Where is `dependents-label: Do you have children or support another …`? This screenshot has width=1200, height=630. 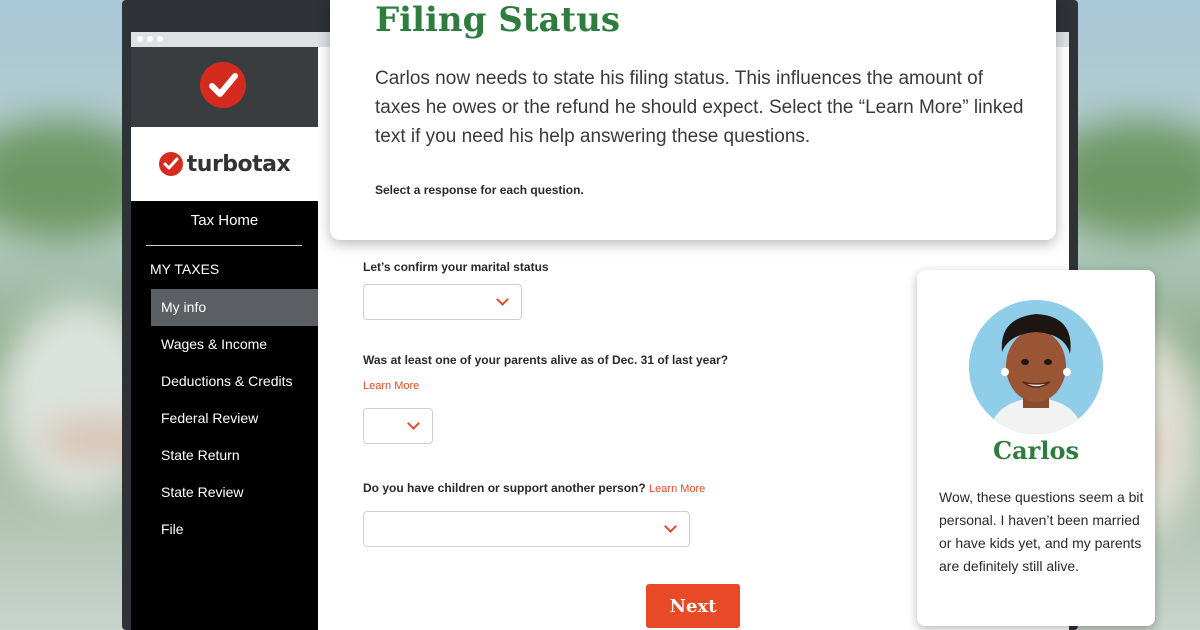
dependents-label: Do you have children or support another … is located at coordinates (534, 488).